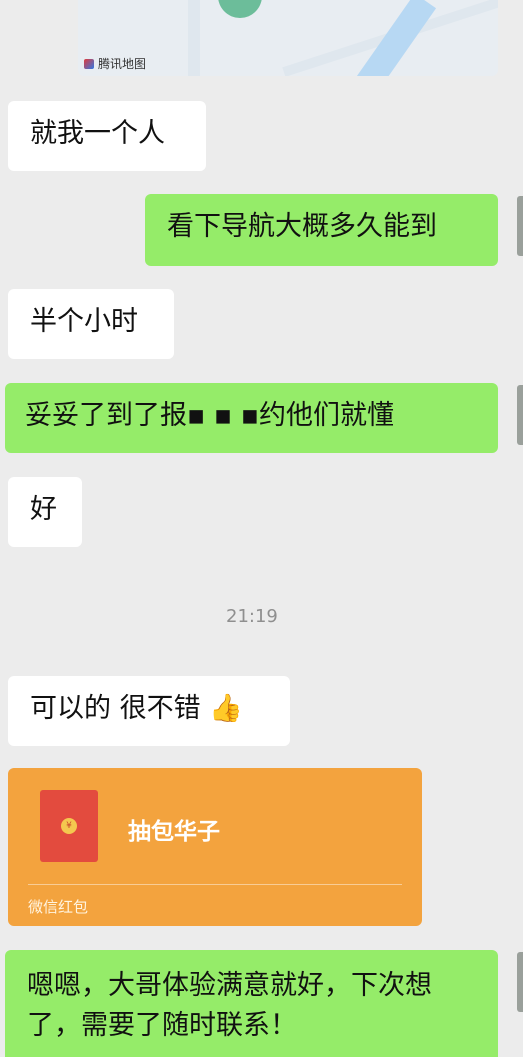 This screenshot has width=523, height=1057. What do you see at coordinates (215, 884) in the screenshot?
I see `divider` at bounding box center [215, 884].